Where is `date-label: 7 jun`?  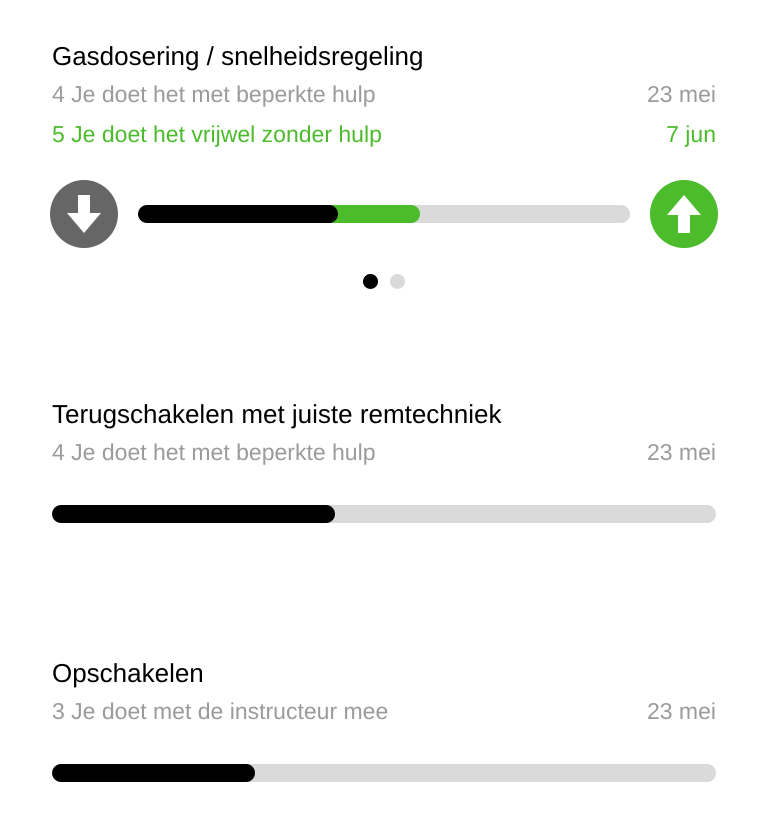 date-label: 7 jun is located at coordinates (691, 134).